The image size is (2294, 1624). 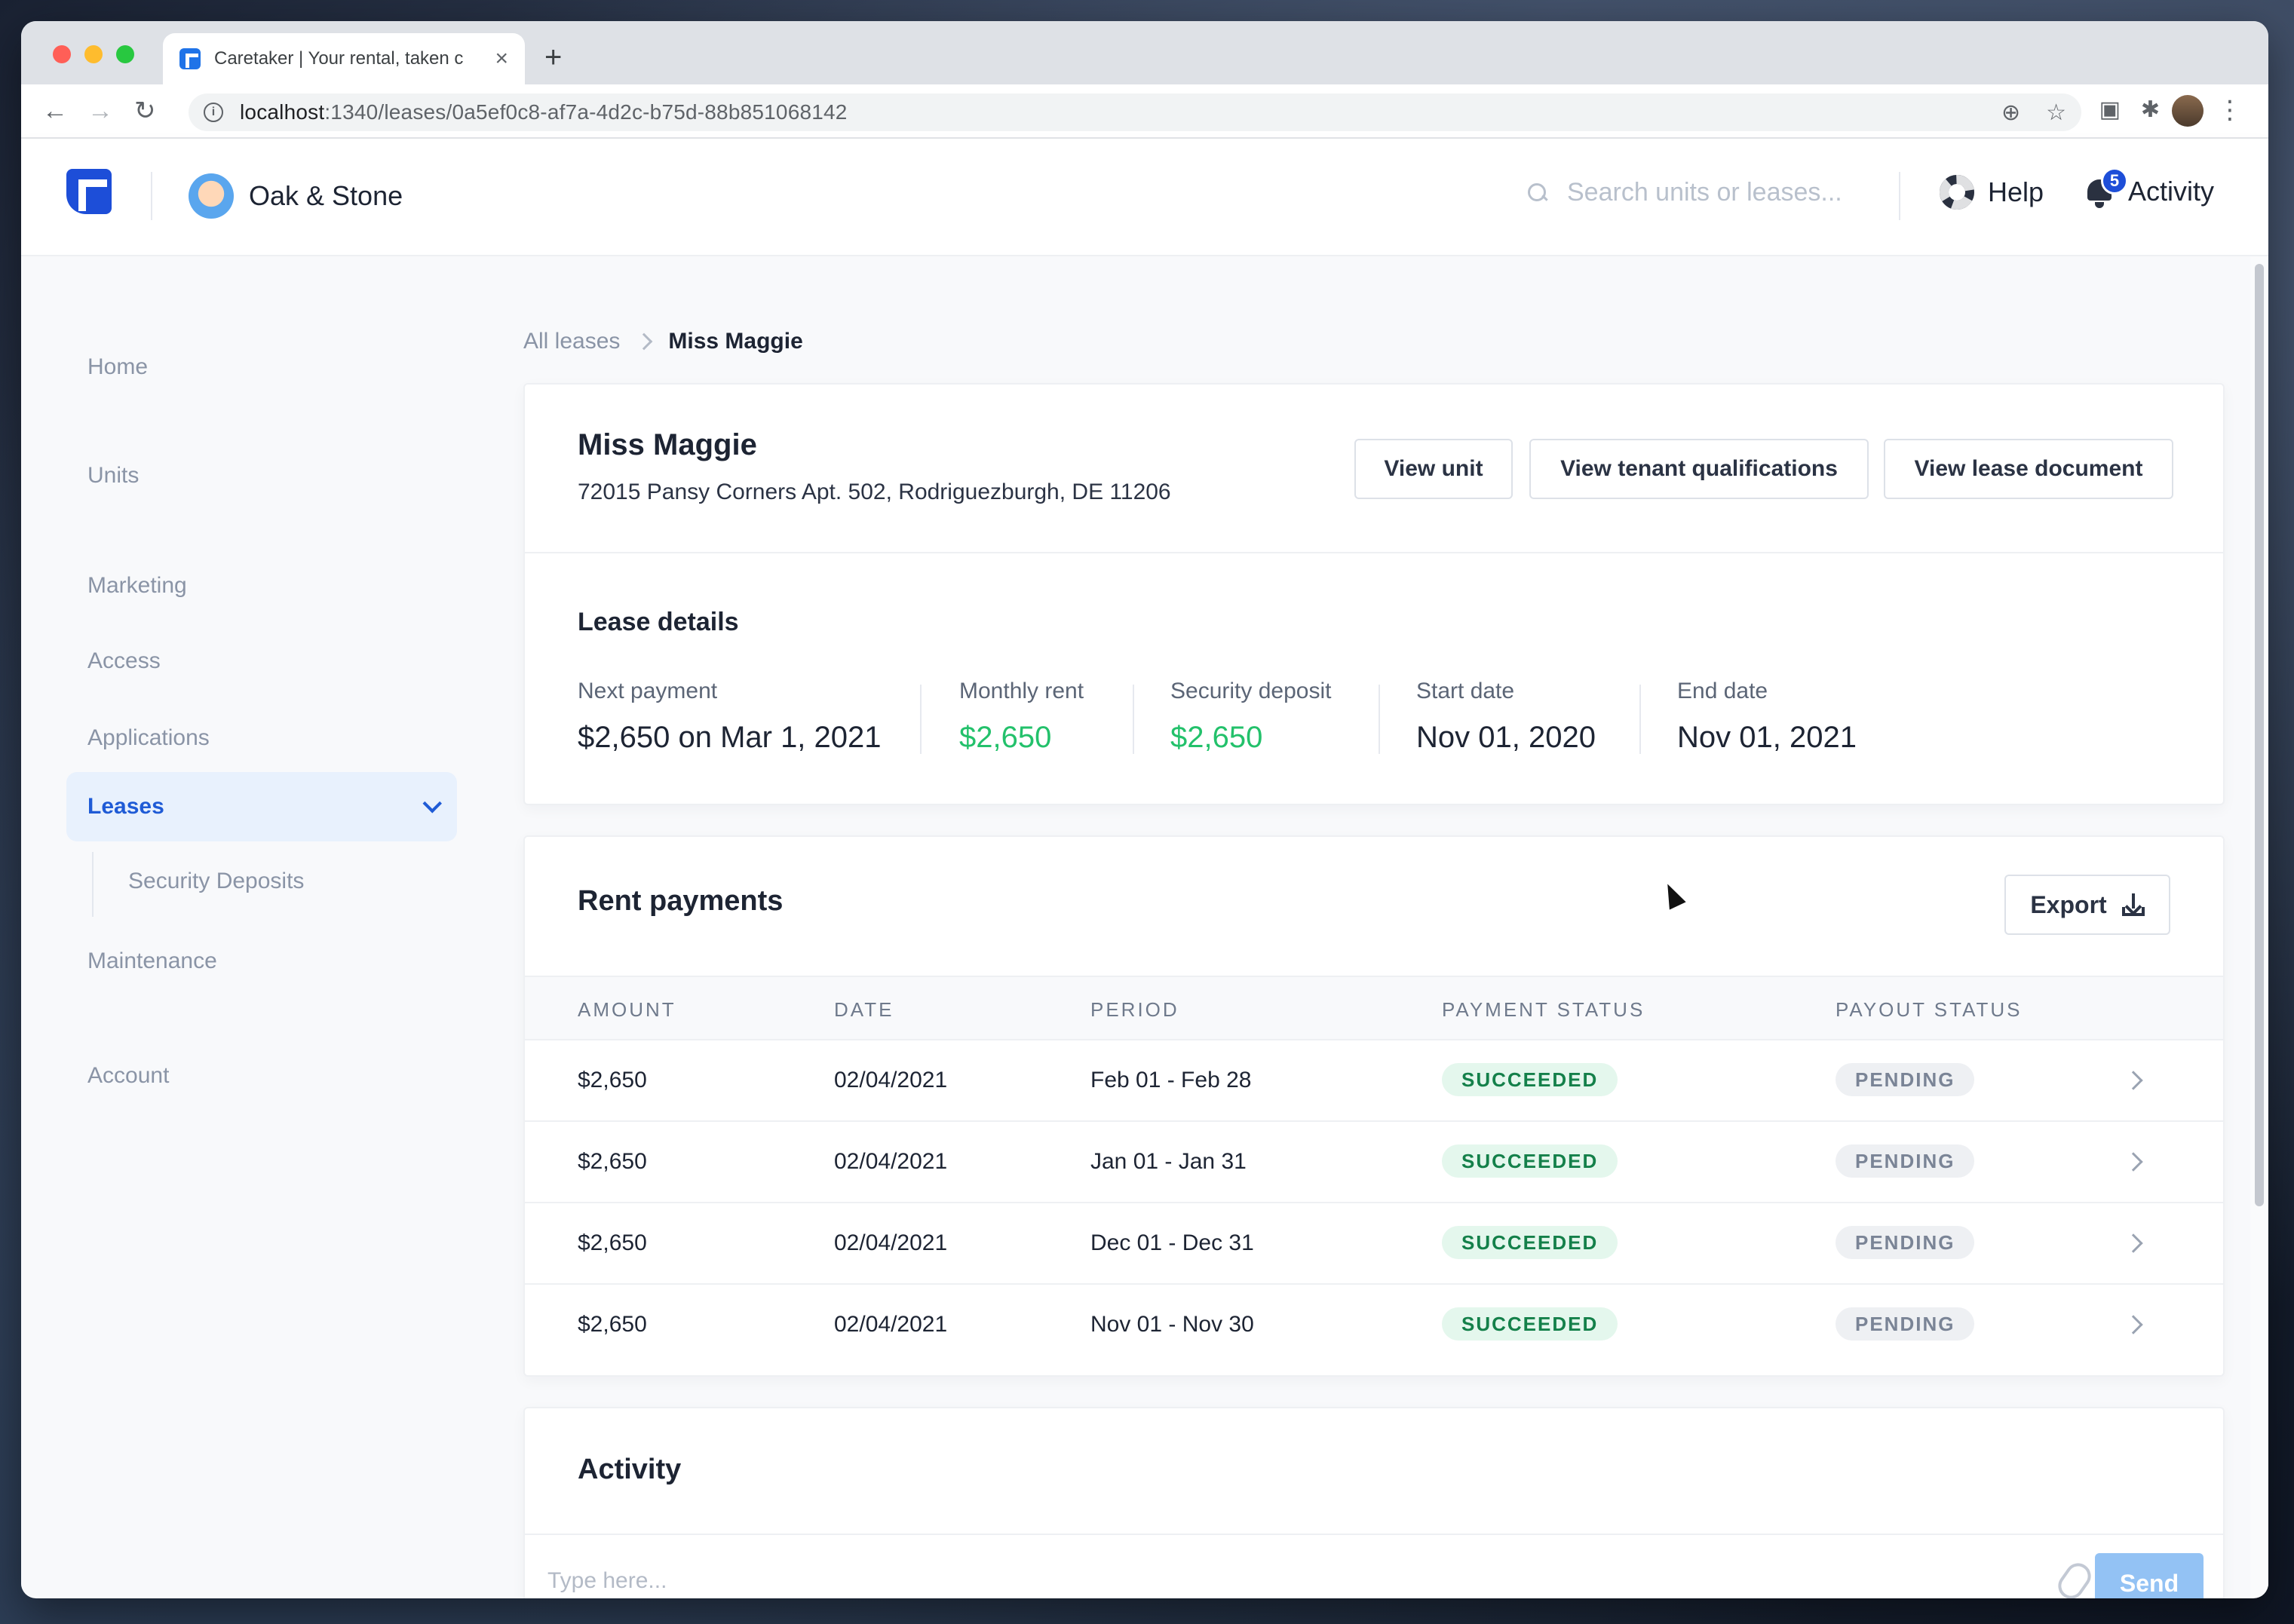 I want to click on sidebar-item-units: Units, so click(x=113, y=476).